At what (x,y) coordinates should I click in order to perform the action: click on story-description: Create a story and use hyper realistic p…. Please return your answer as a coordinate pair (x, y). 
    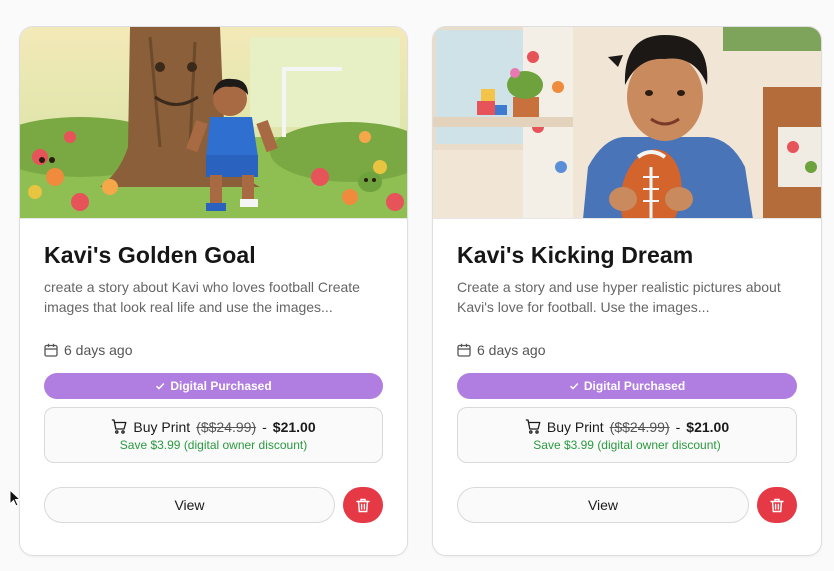
    Looking at the image, I should click on (619, 297).